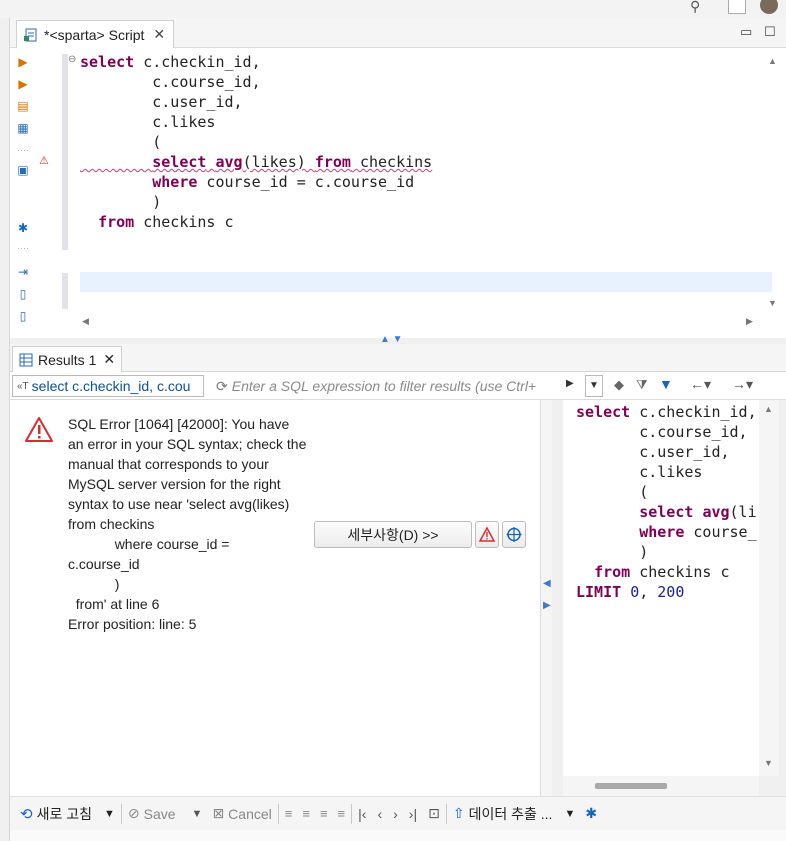 The image size is (786, 841). Describe the element at coordinates (639, 472) in the screenshot. I see `code-line: c.likes` at that location.